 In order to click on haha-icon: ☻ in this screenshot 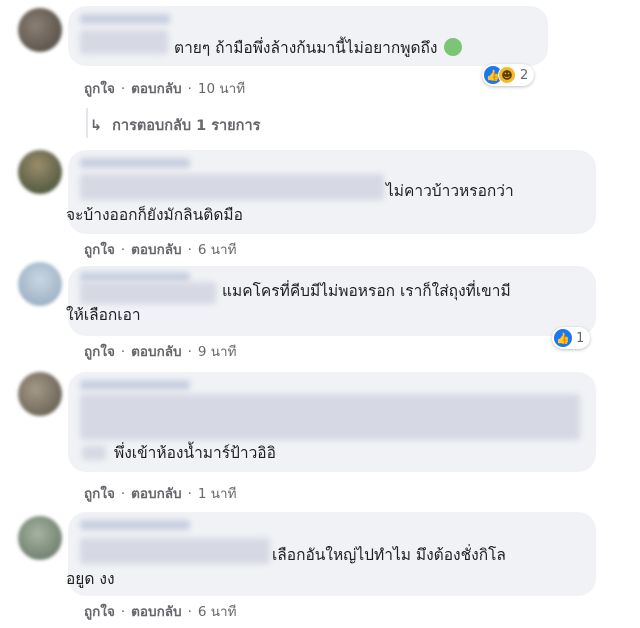, I will do `click(507, 75)`.